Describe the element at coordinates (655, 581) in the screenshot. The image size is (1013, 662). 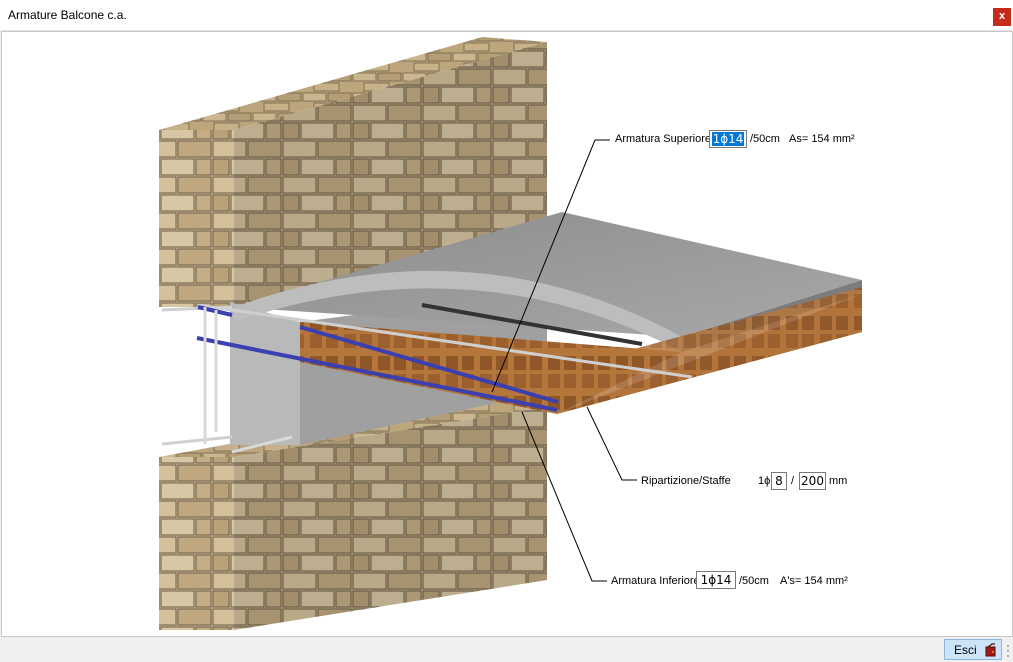
I see `armatura-inferiore-label: Armatura Inferiore` at that location.